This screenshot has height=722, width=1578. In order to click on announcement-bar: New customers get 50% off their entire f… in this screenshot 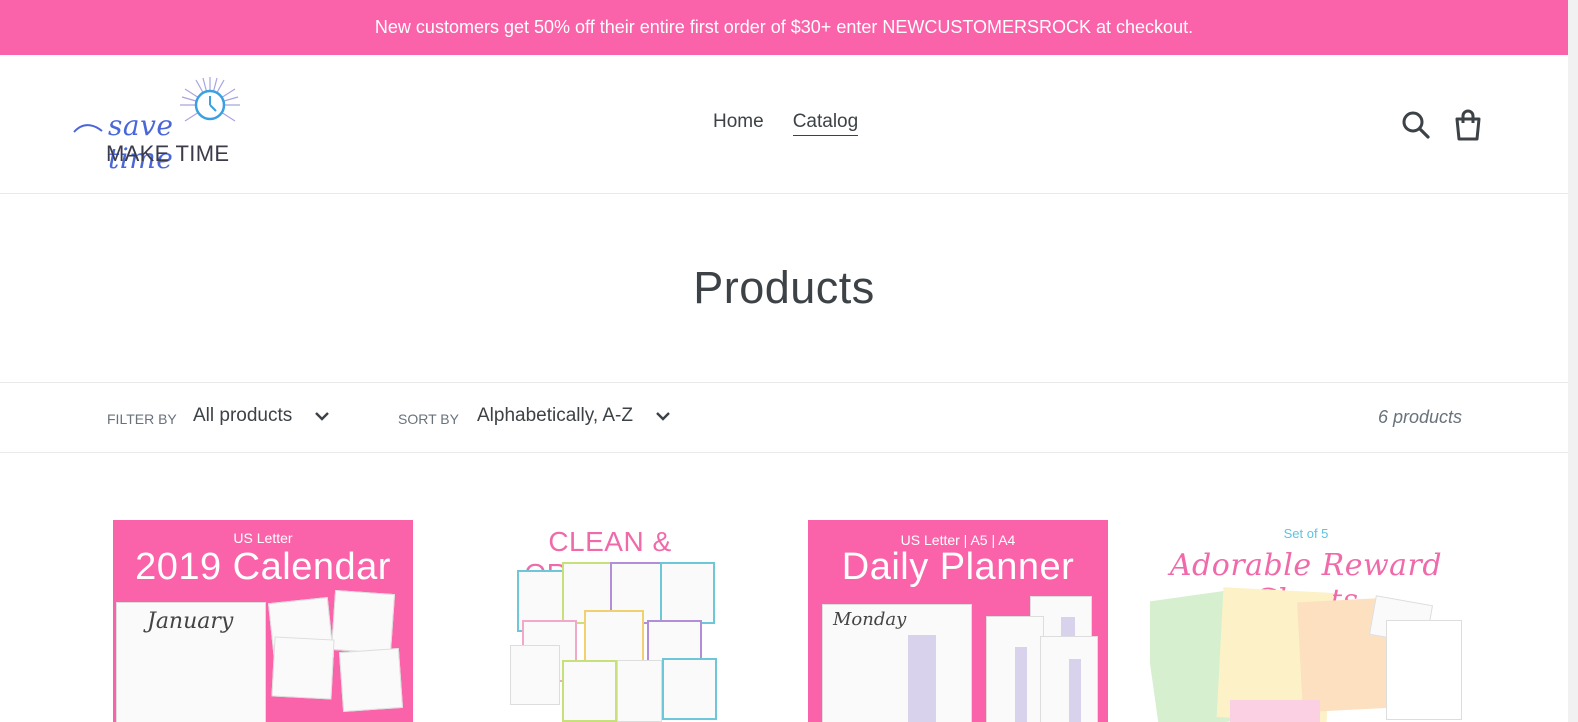, I will do `click(784, 27)`.